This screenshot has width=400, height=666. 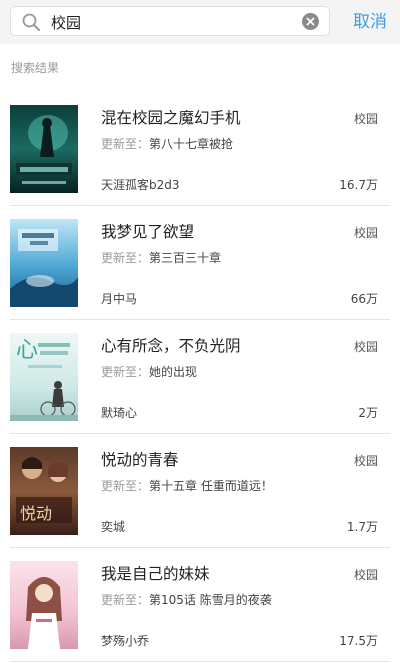 What do you see at coordinates (310, 21) in the screenshot?
I see `clear-icon` at bounding box center [310, 21].